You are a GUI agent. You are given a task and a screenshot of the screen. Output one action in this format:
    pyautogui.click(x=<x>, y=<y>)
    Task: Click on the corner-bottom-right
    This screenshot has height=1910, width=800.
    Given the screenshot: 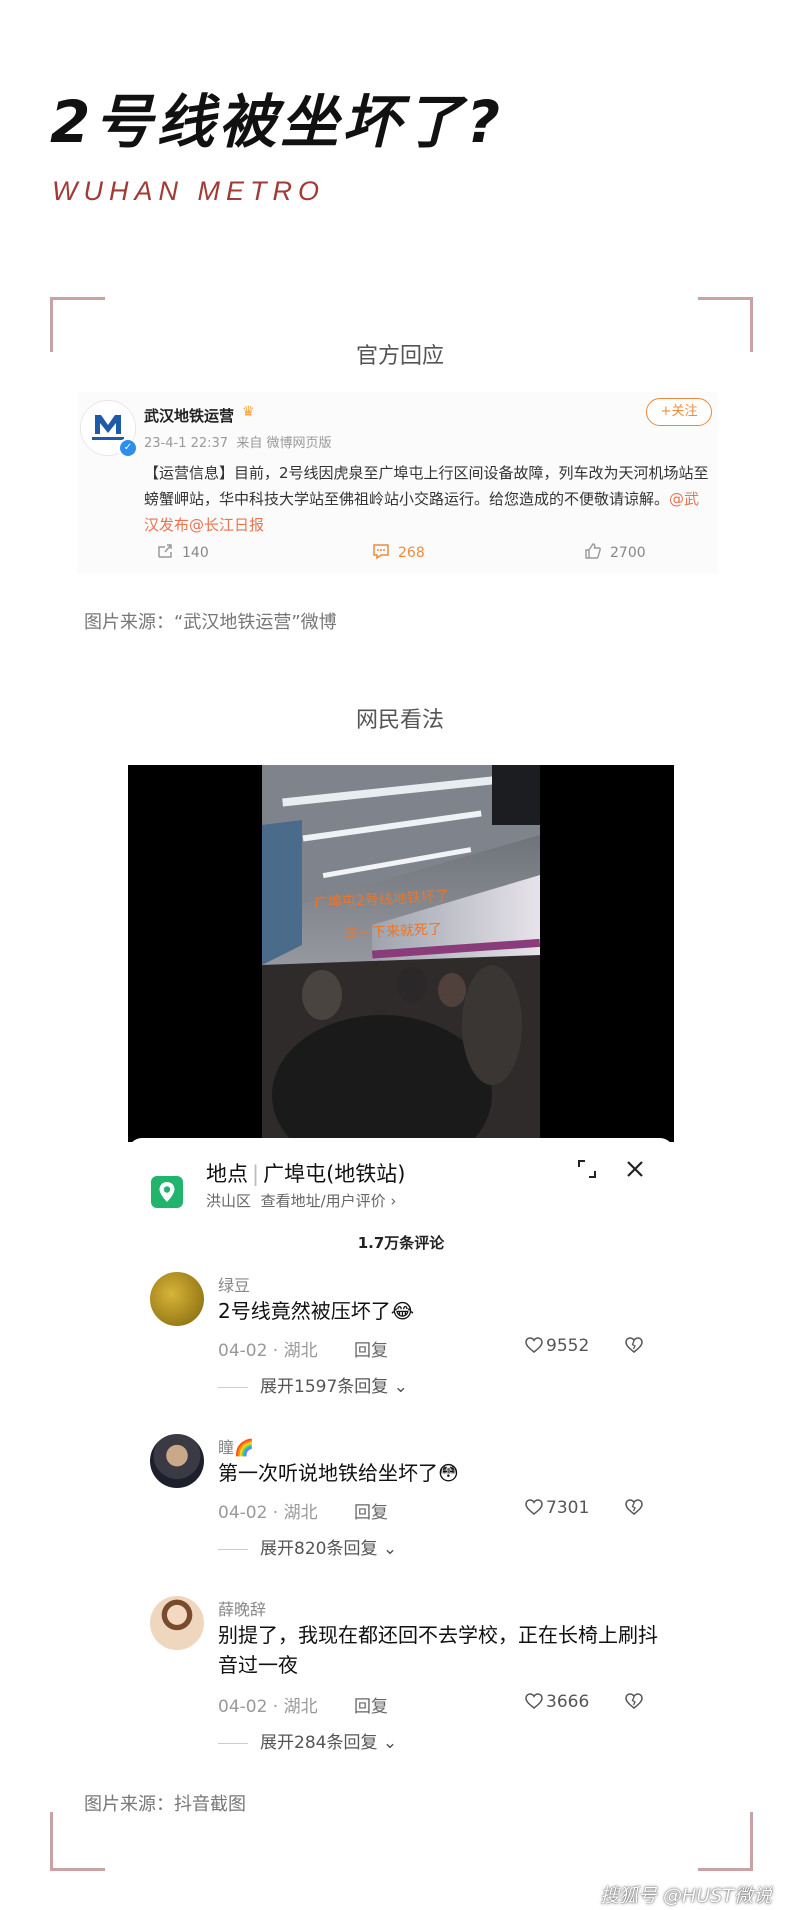 What is the action you would take?
    pyautogui.click(x=725, y=1841)
    